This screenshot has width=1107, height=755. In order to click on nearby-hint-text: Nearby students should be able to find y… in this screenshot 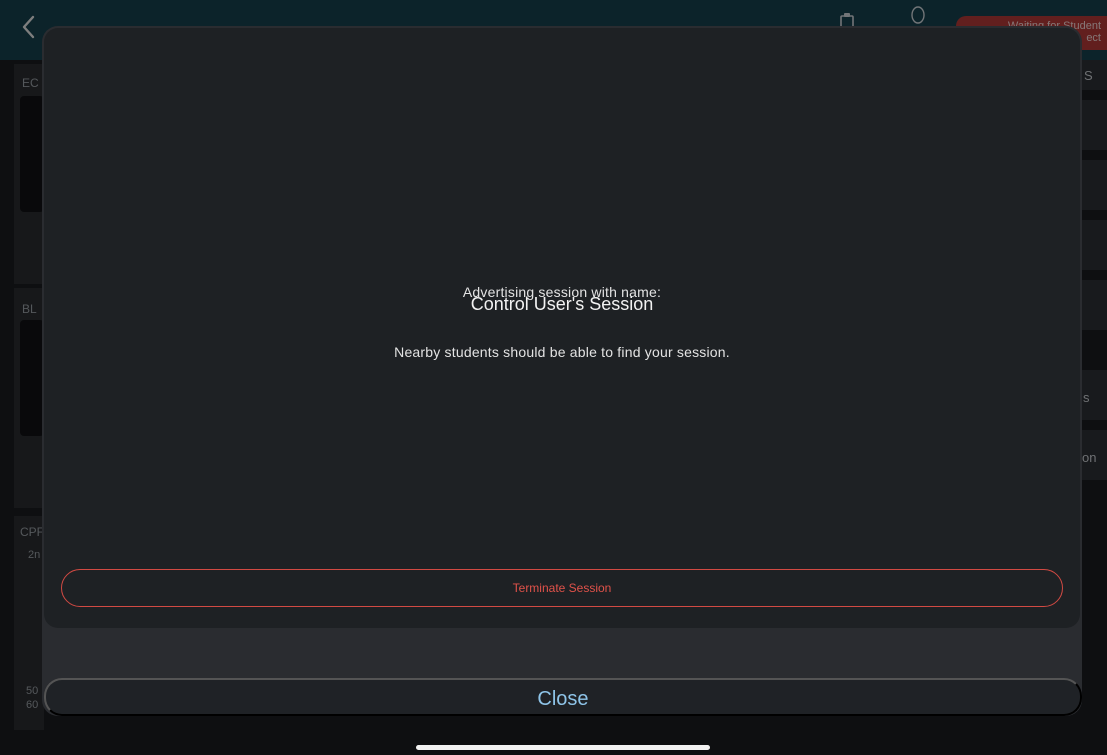, I will do `click(562, 352)`.